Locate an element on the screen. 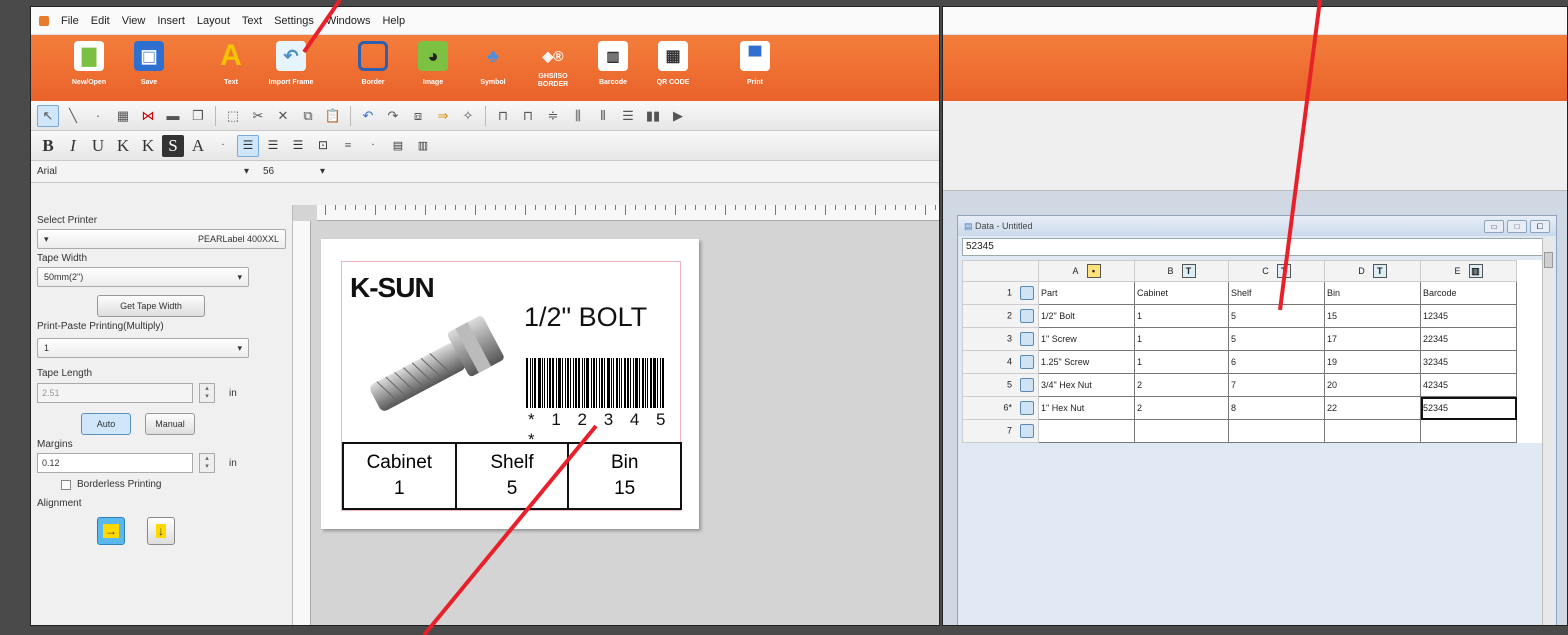 This screenshot has height=635, width=1568. shadow-s-icon: S is located at coordinates (173, 145).